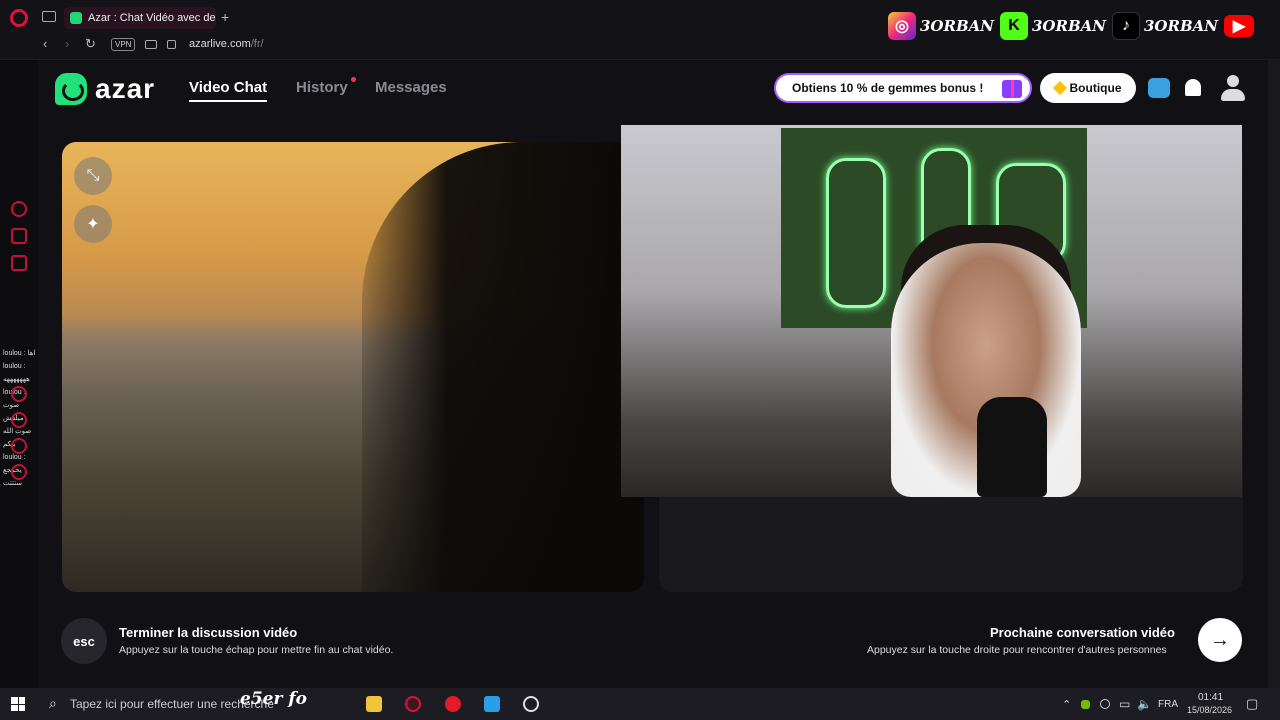 This screenshot has width=1280, height=720. What do you see at coordinates (53, 703) in the screenshot?
I see `search-icon: ⌕` at bounding box center [53, 703].